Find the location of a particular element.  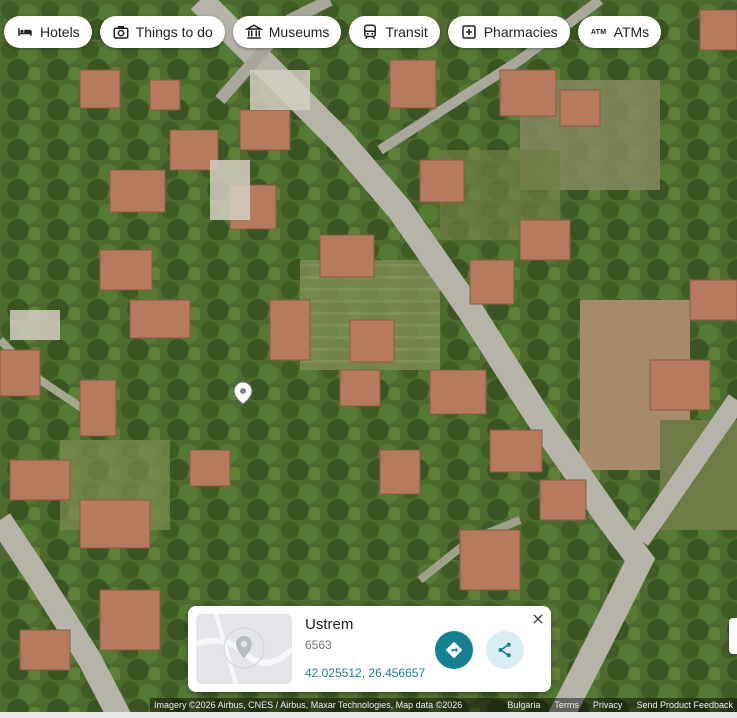

side-panel-handle is located at coordinates (733, 636).